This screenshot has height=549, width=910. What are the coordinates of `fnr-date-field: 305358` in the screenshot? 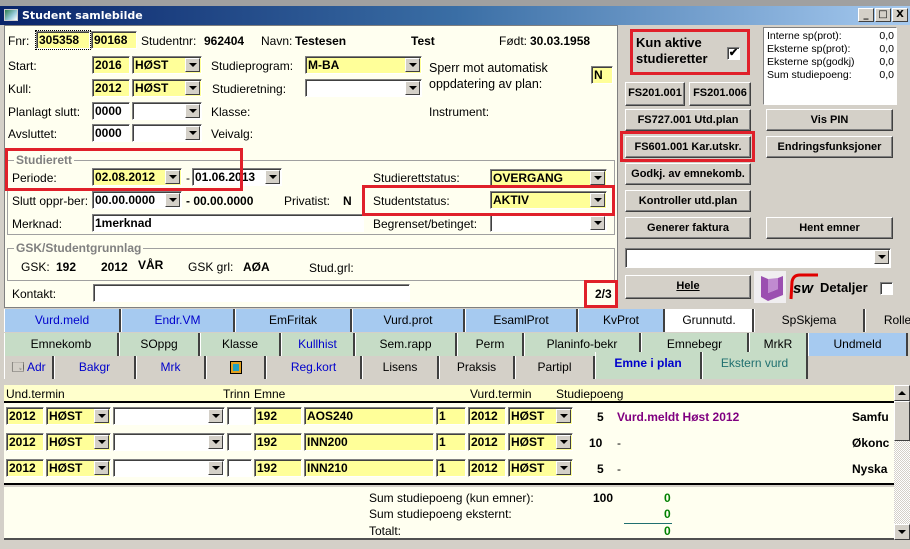 It's located at (63, 40).